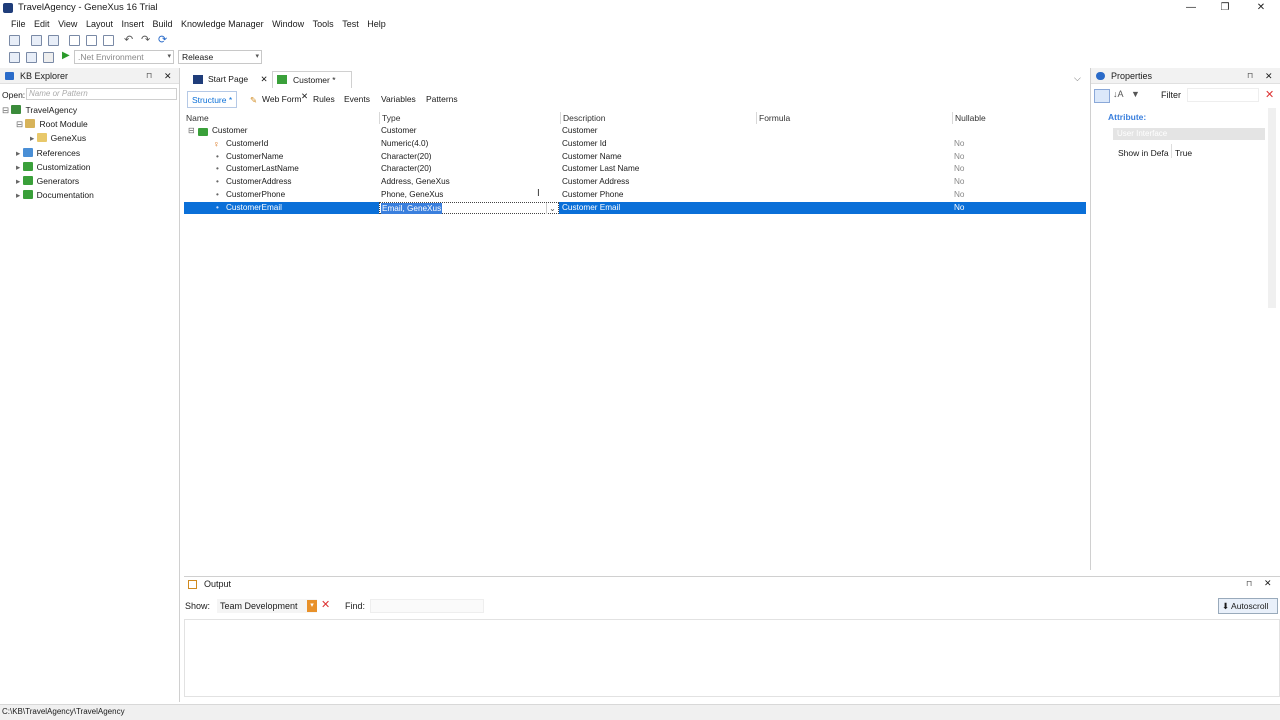 Image resolution: width=1280 pixels, height=720 pixels. Describe the element at coordinates (63, 167) in the screenshot. I see `tree-label: Customization` at that location.